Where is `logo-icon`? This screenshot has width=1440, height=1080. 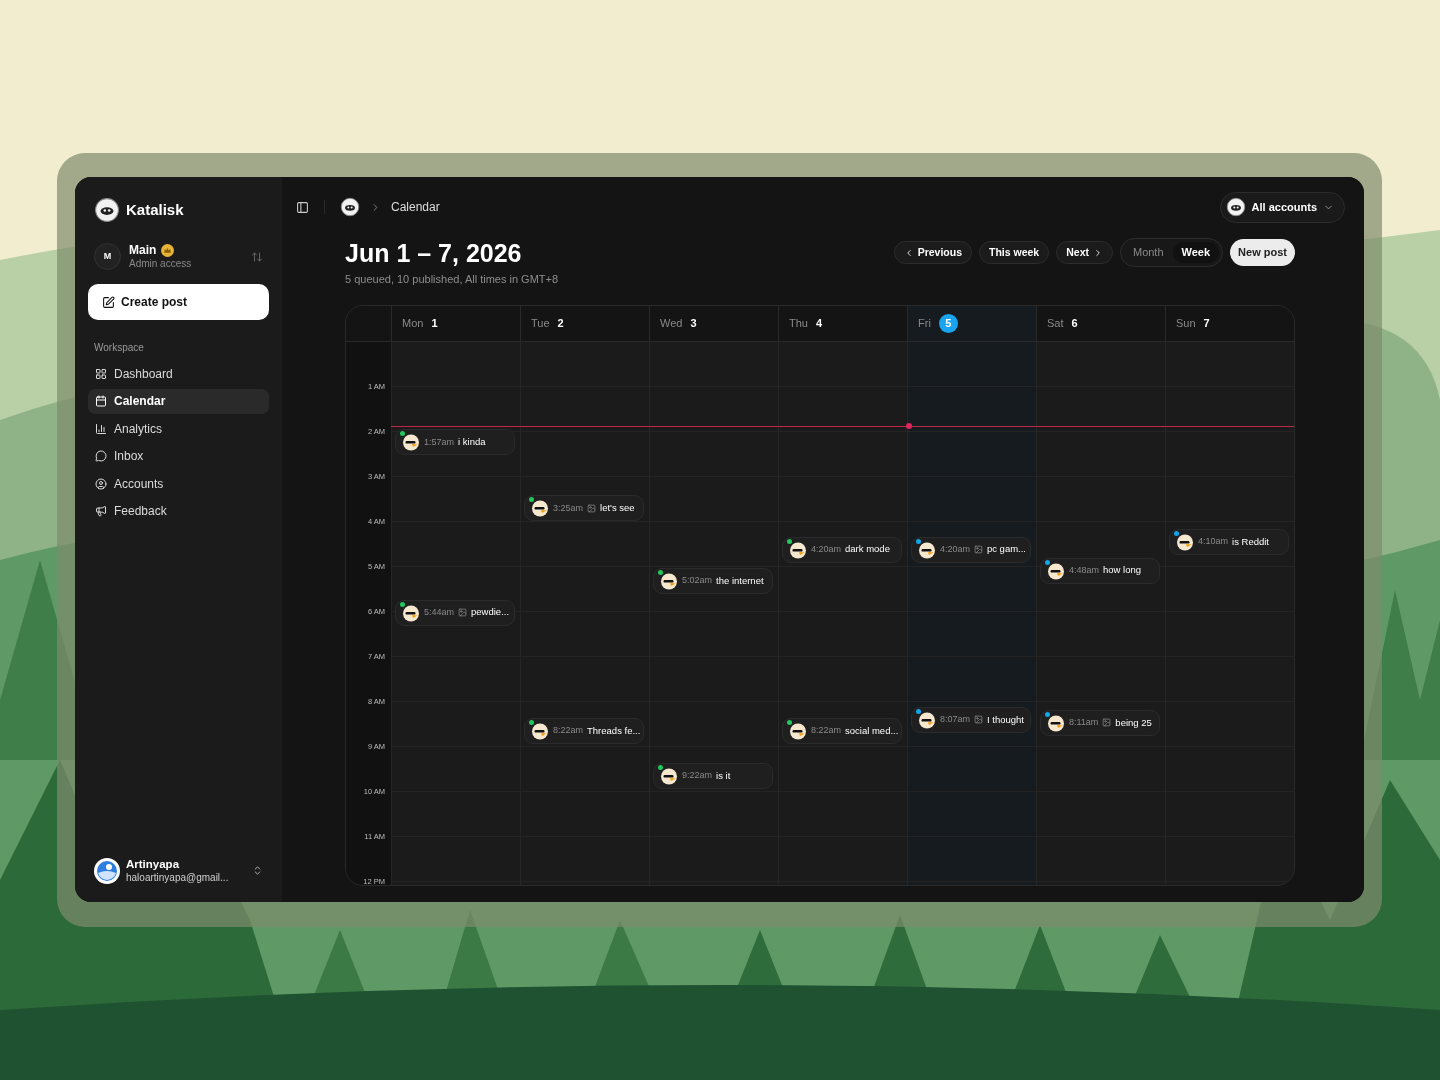 logo-icon is located at coordinates (107, 210).